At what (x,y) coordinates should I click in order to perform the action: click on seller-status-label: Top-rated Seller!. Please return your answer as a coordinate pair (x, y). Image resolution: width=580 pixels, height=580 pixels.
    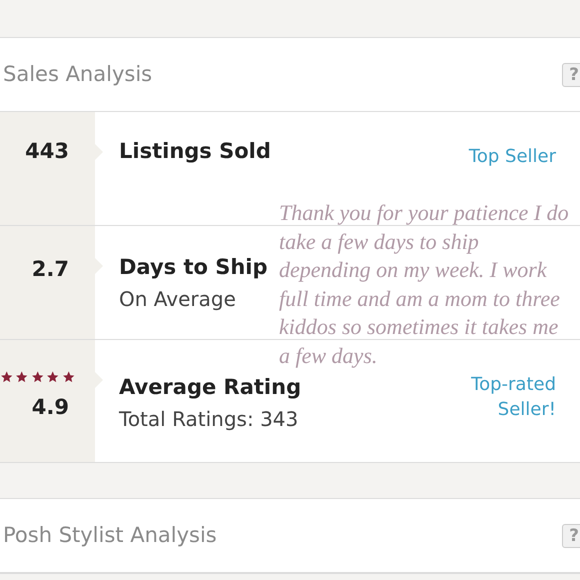
    Looking at the image, I should click on (513, 397).